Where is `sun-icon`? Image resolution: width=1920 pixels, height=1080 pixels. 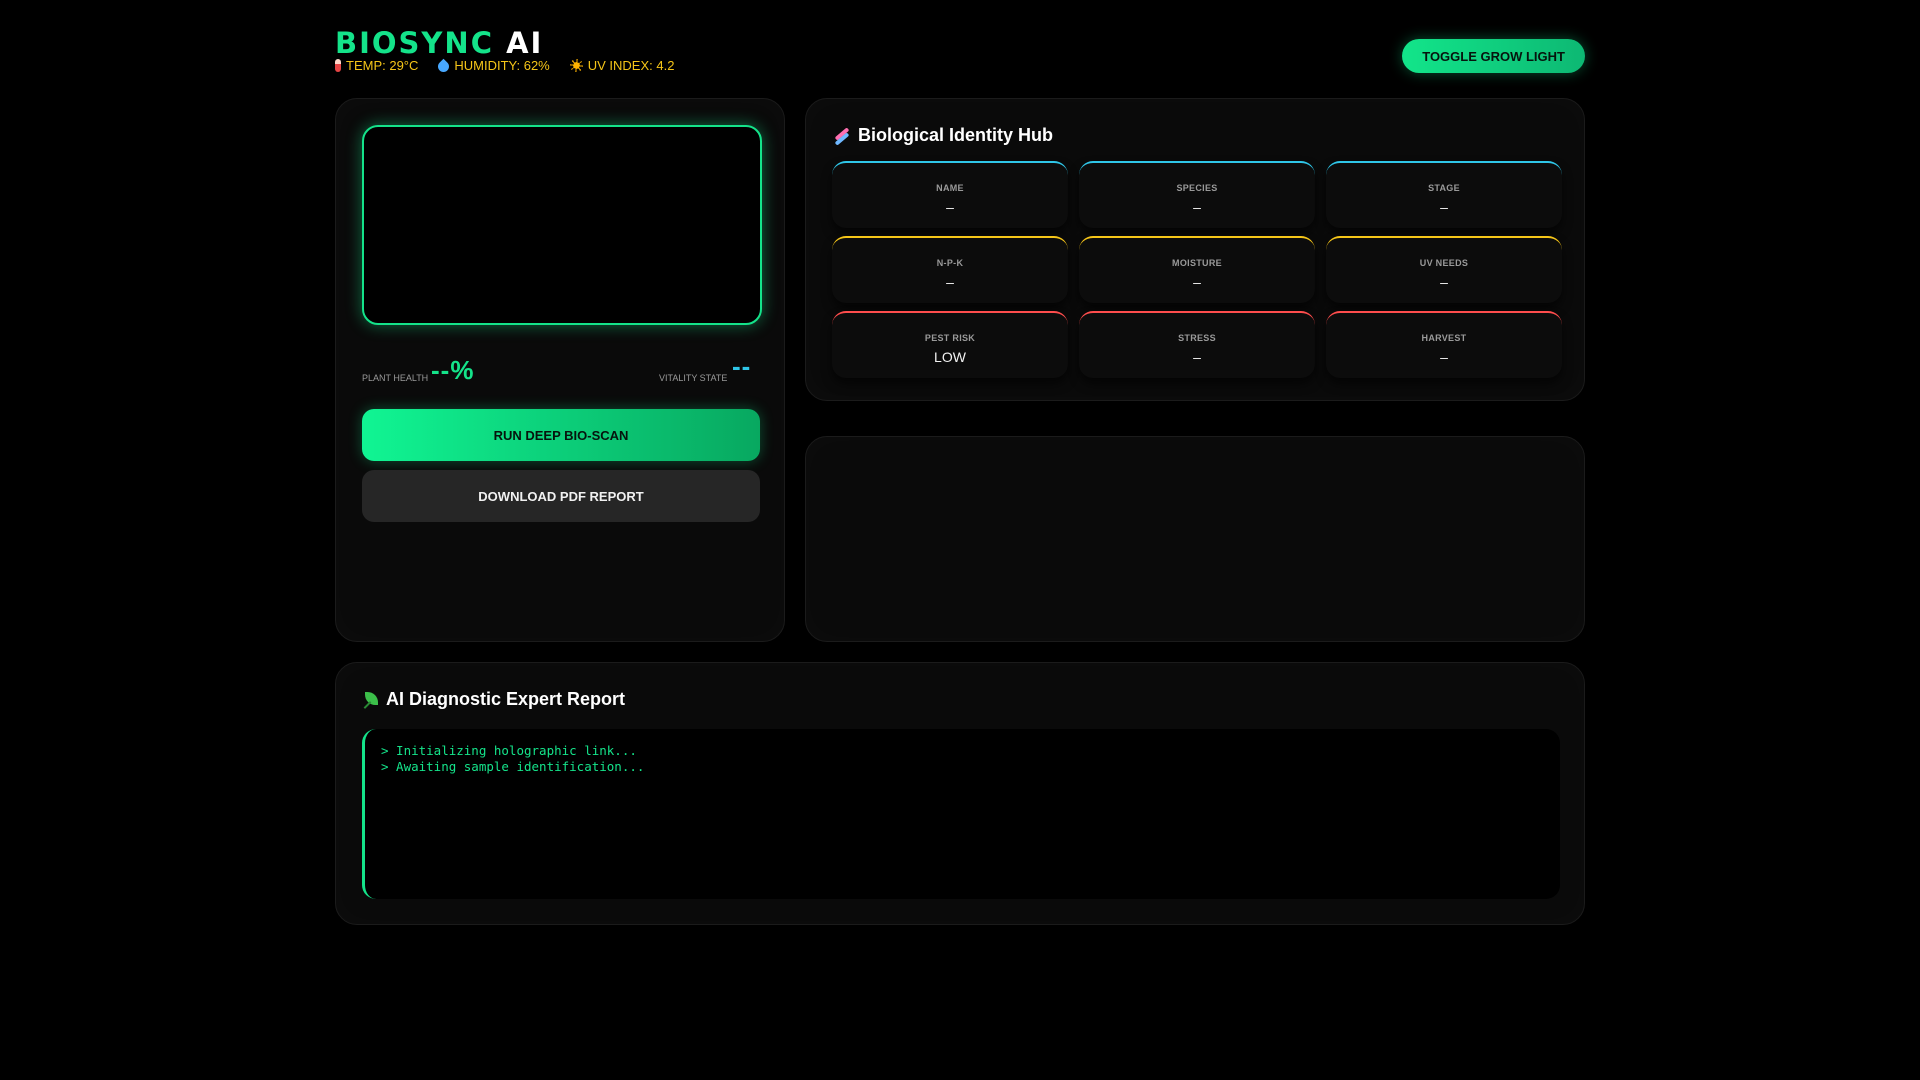 sun-icon is located at coordinates (576, 65).